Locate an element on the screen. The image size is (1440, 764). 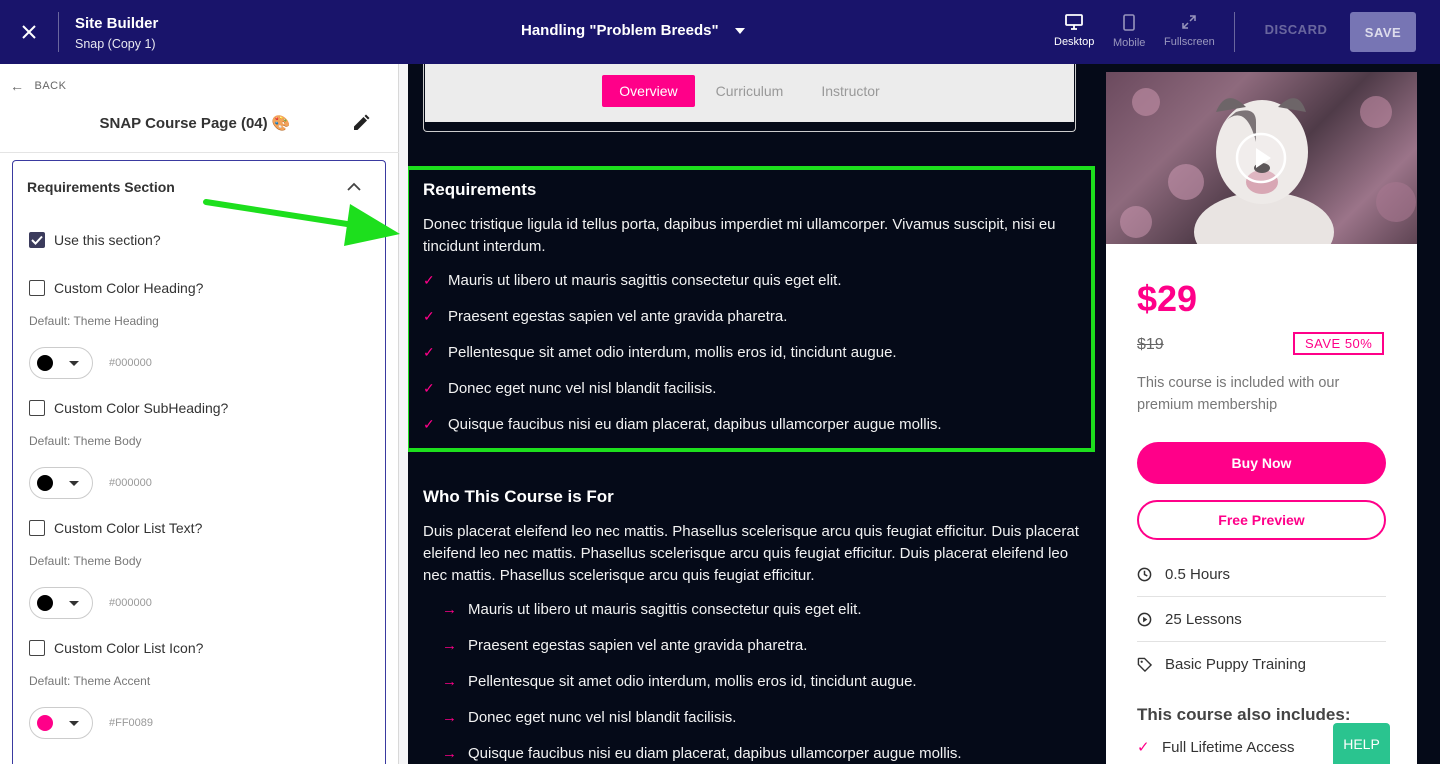
page-name-title: SNAP Course Page (04) 🎨 is located at coordinates (195, 123).